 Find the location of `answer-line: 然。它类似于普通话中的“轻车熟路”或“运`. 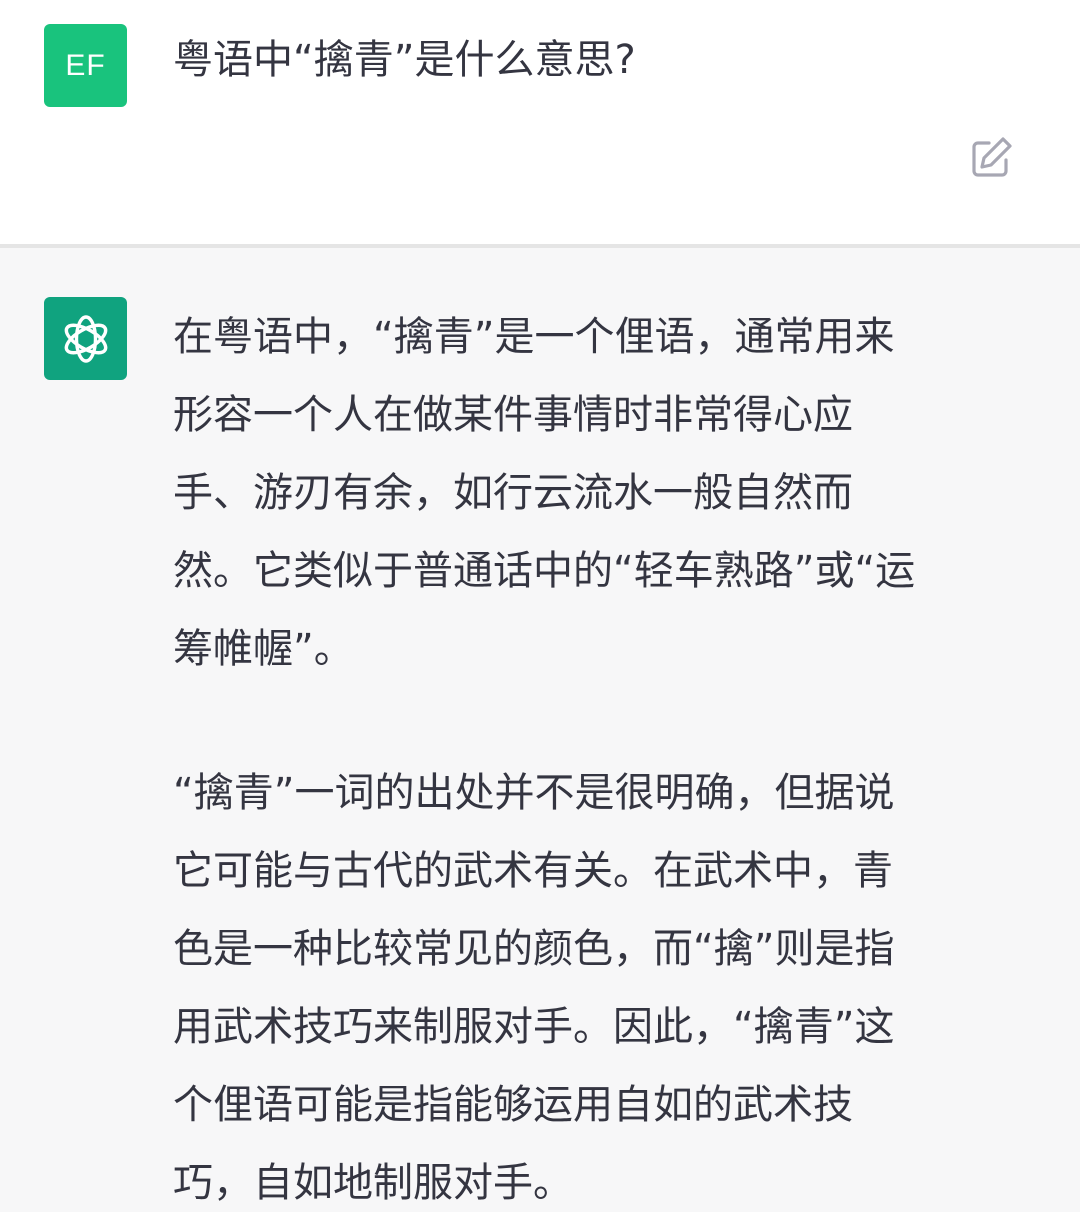

answer-line: 然。它类似于普通话中的“轻车熟路”或“运 is located at coordinates (544, 571).